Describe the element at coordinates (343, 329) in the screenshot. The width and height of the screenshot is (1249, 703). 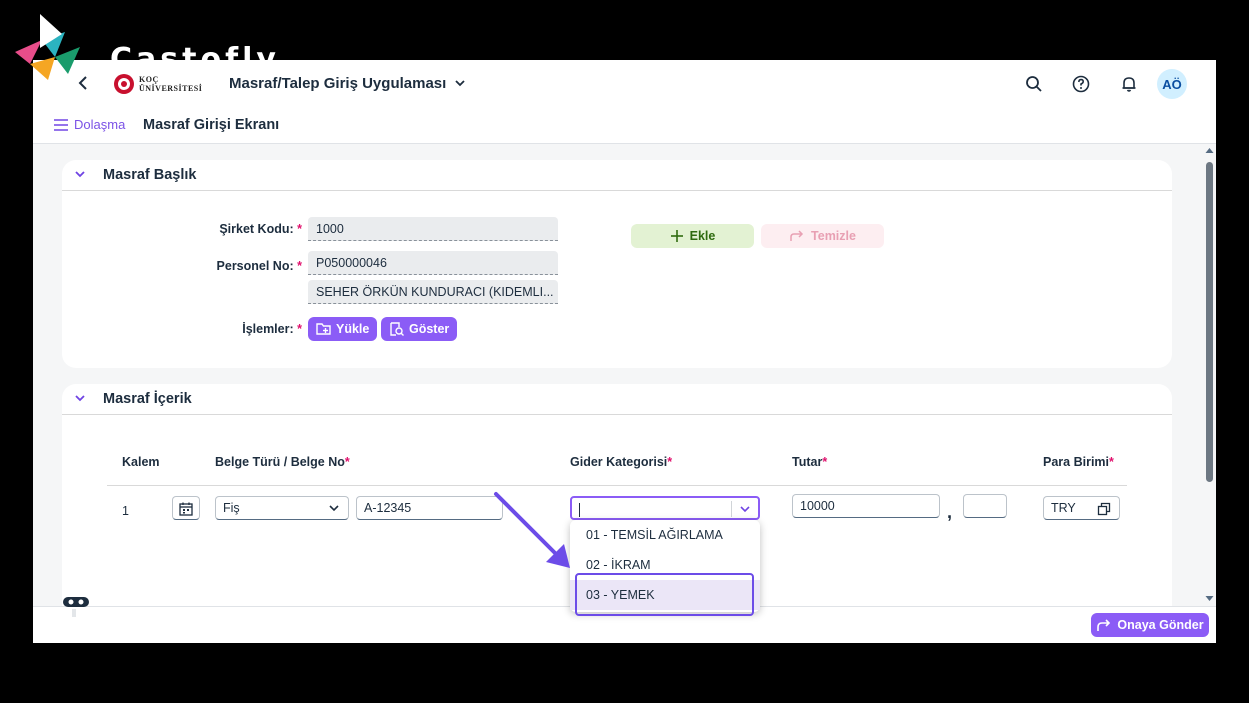
I see `upload-button: Yükle` at that location.